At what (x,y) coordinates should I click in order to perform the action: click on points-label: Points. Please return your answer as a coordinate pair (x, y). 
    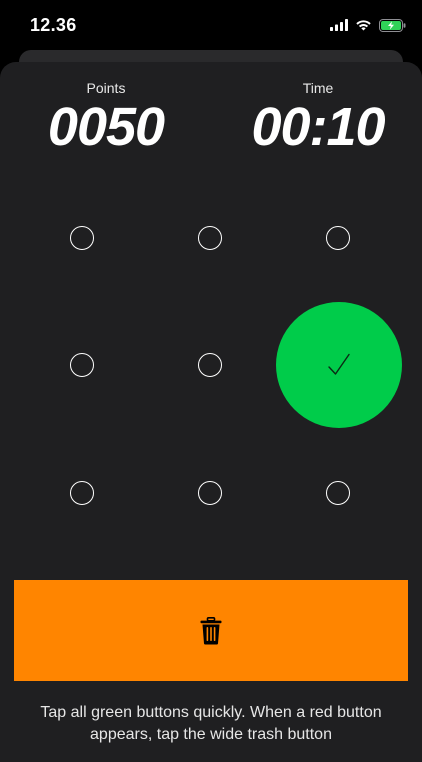
    Looking at the image, I should click on (106, 88).